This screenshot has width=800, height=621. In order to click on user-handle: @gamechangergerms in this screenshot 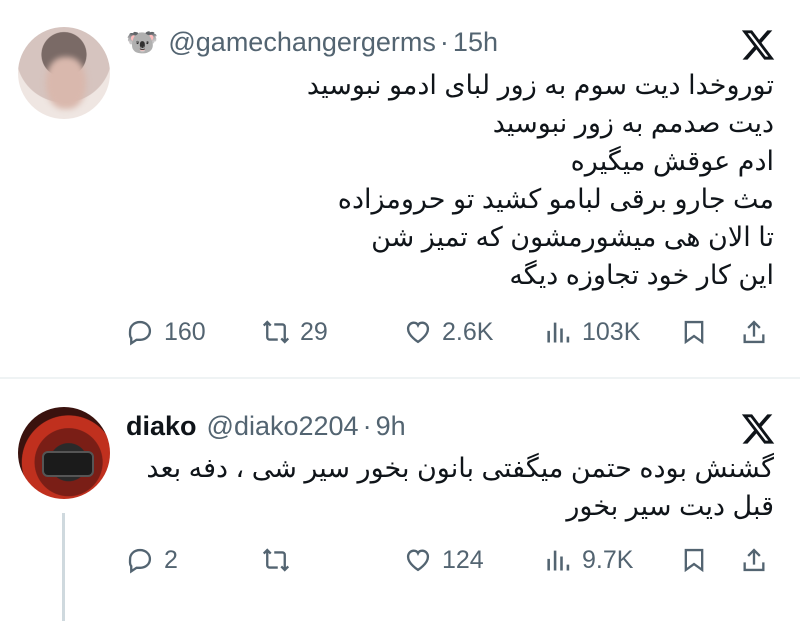, I will do `click(302, 42)`.